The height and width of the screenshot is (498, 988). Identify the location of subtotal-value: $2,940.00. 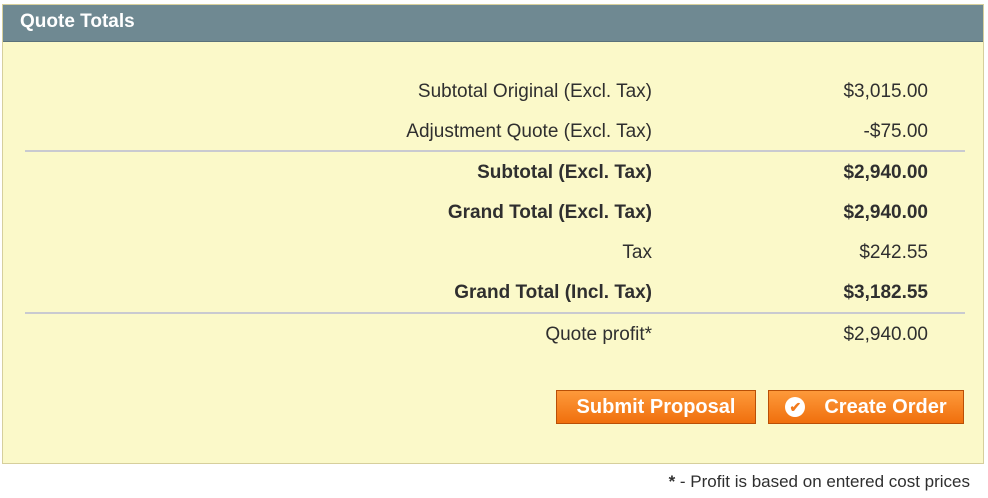
(885, 172).